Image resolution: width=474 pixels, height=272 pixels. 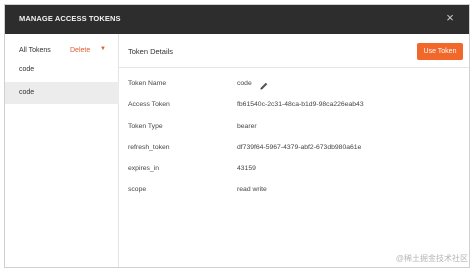 What do you see at coordinates (450, 18) in the screenshot?
I see `close-icon: ×` at bounding box center [450, 18].